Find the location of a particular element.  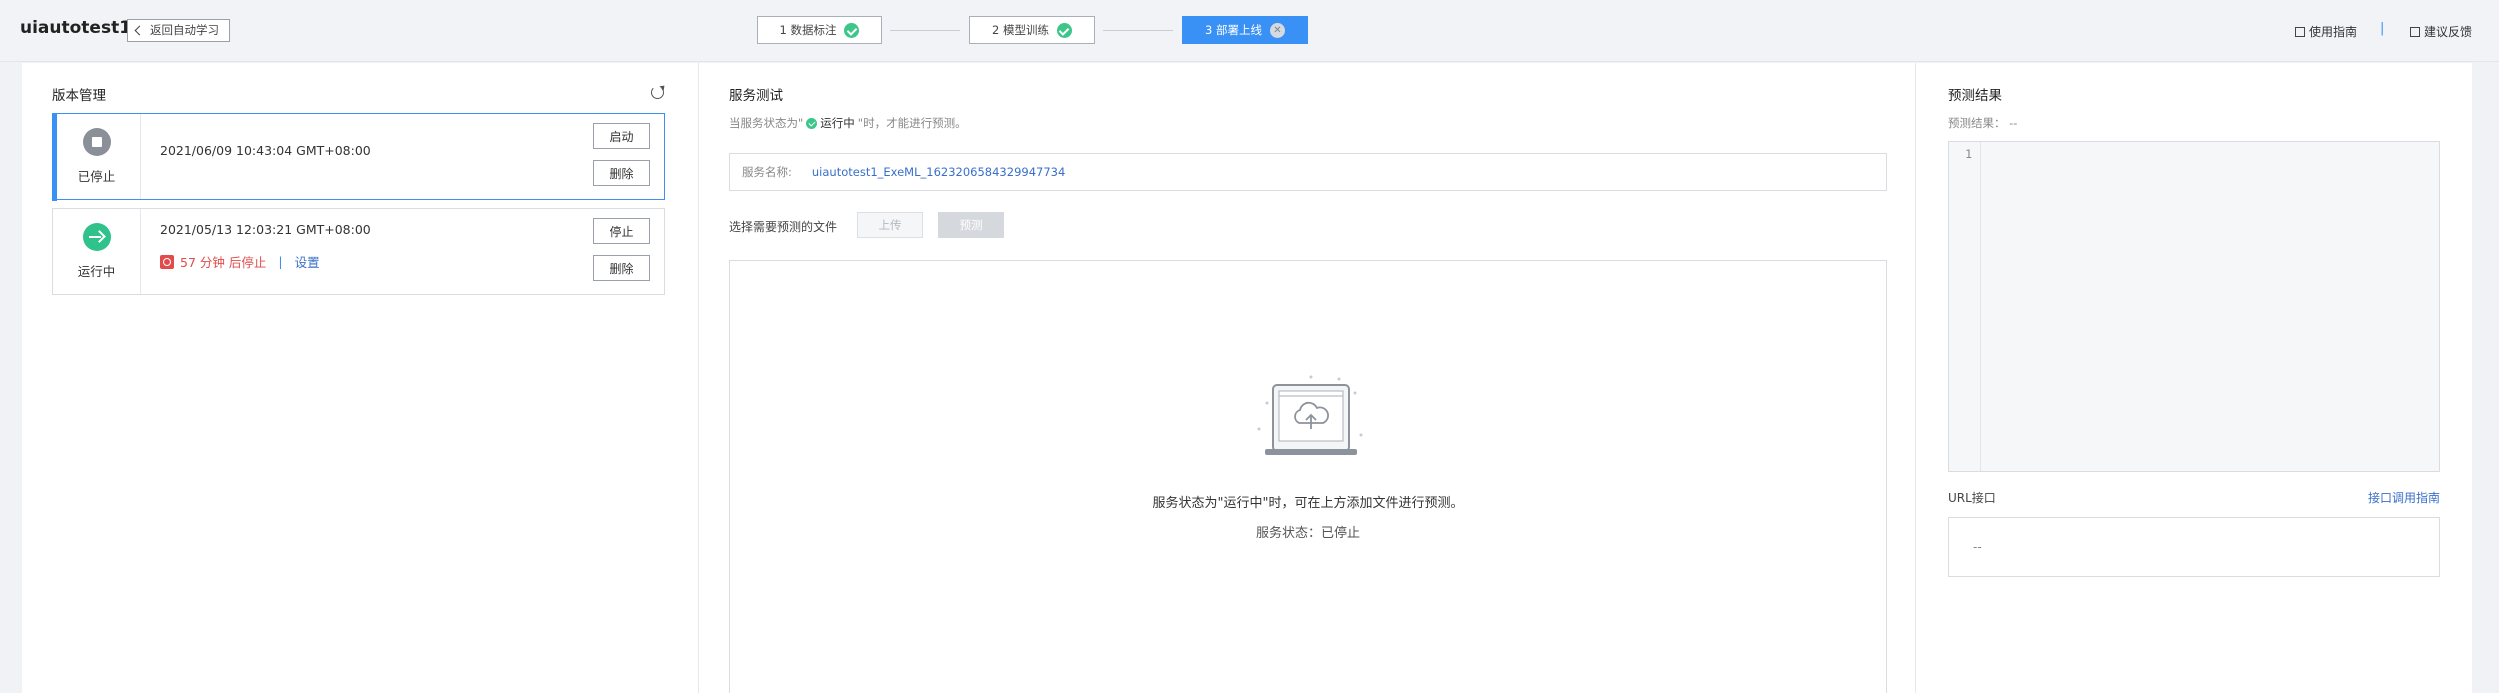

version-status: 已停止 is located at coordinates (97, 156).